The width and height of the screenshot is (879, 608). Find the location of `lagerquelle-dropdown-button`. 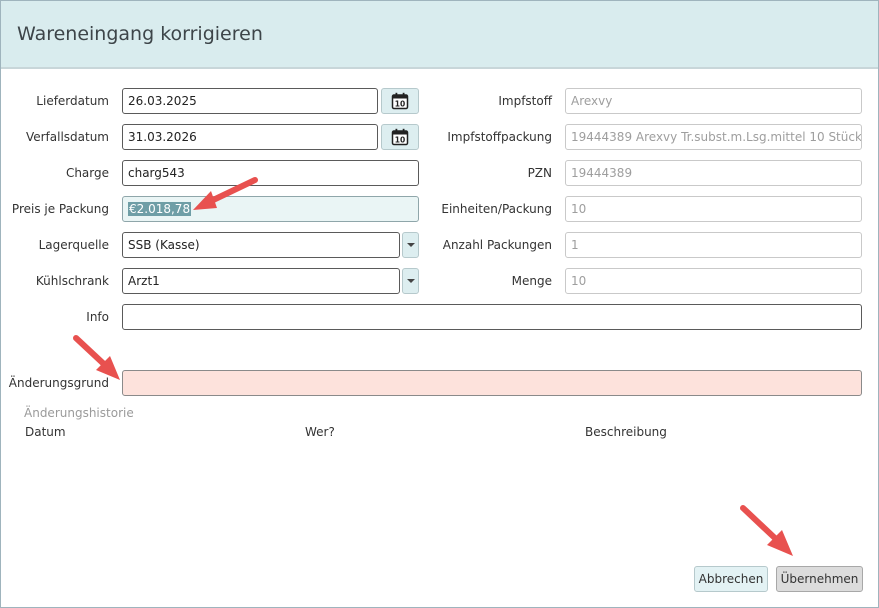

lagerquelle-dropdown-button is located at coordinates (410, 245).